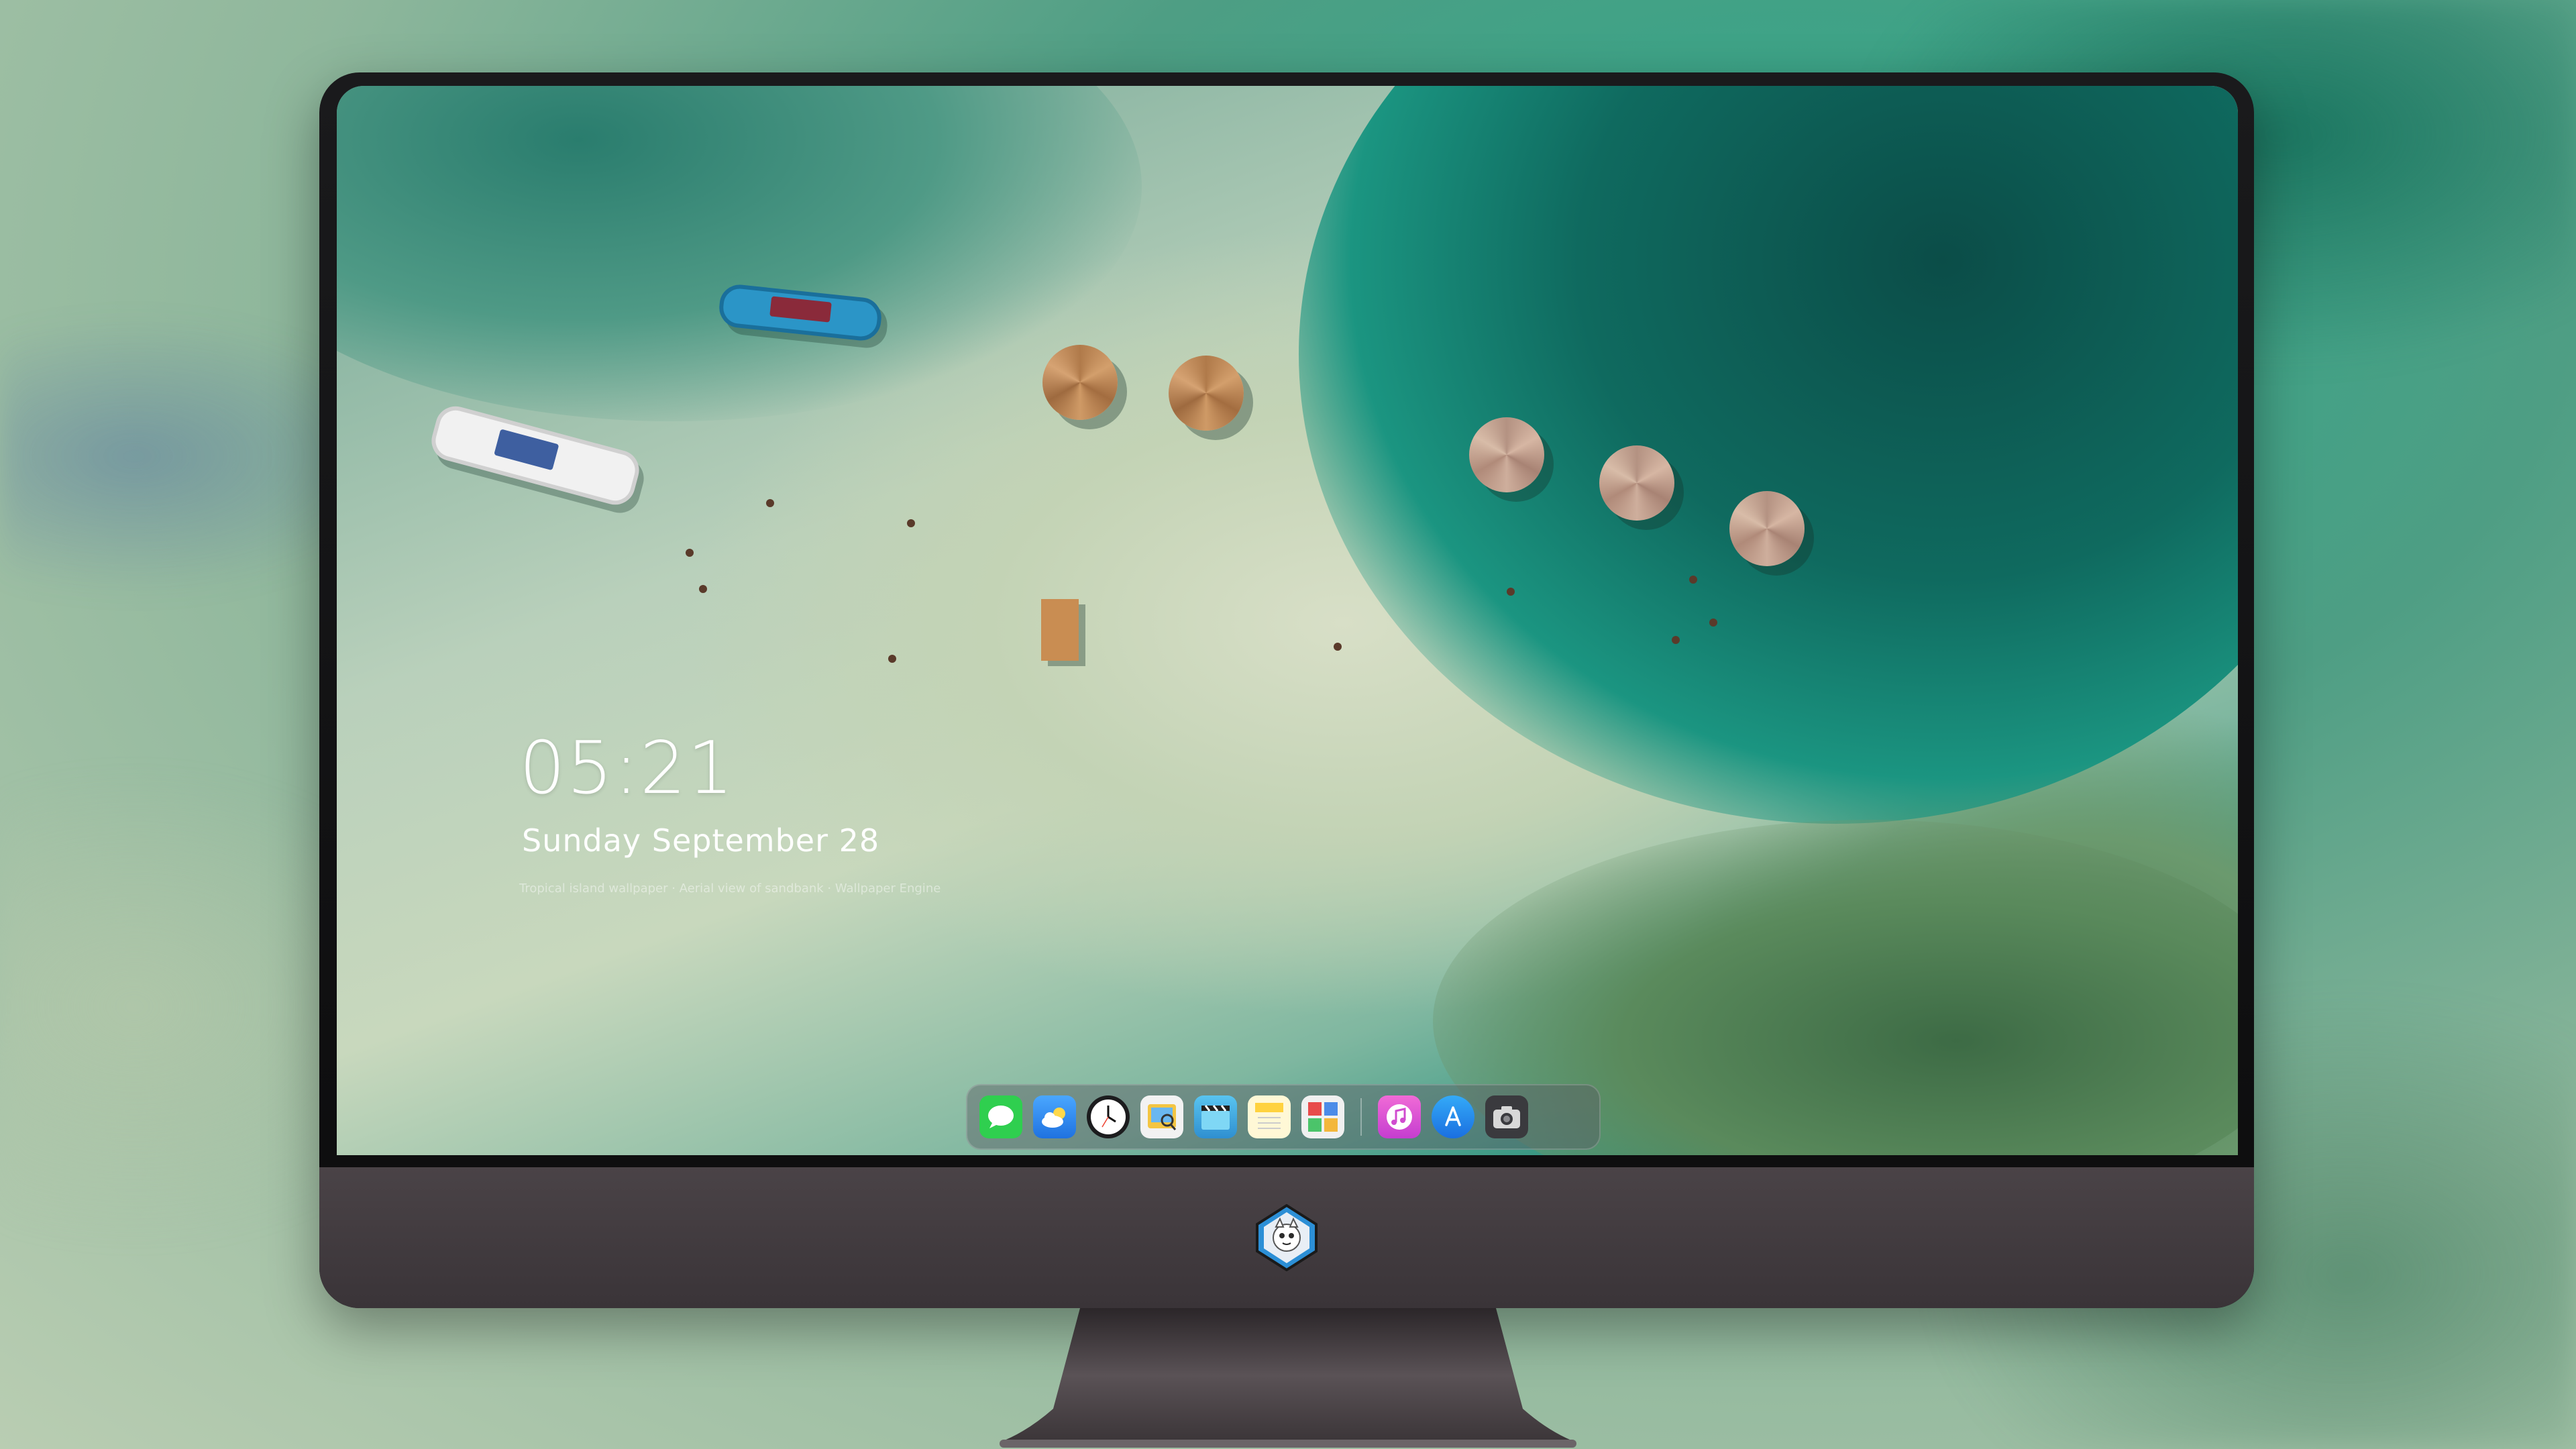  What do you see at coordinates (1453, 1116) in the screenshot?
I see `app-store-icon` at bounding box center [1453, 1116].